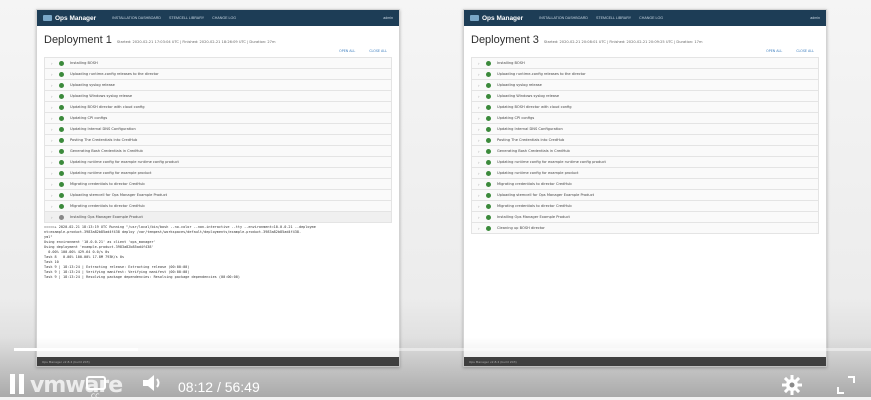 The image size is (871, 400). Describe the element at coordinates (533, 217) in the screenshot. I see `step-label: Installing Ops Manager Example Product` at that location.